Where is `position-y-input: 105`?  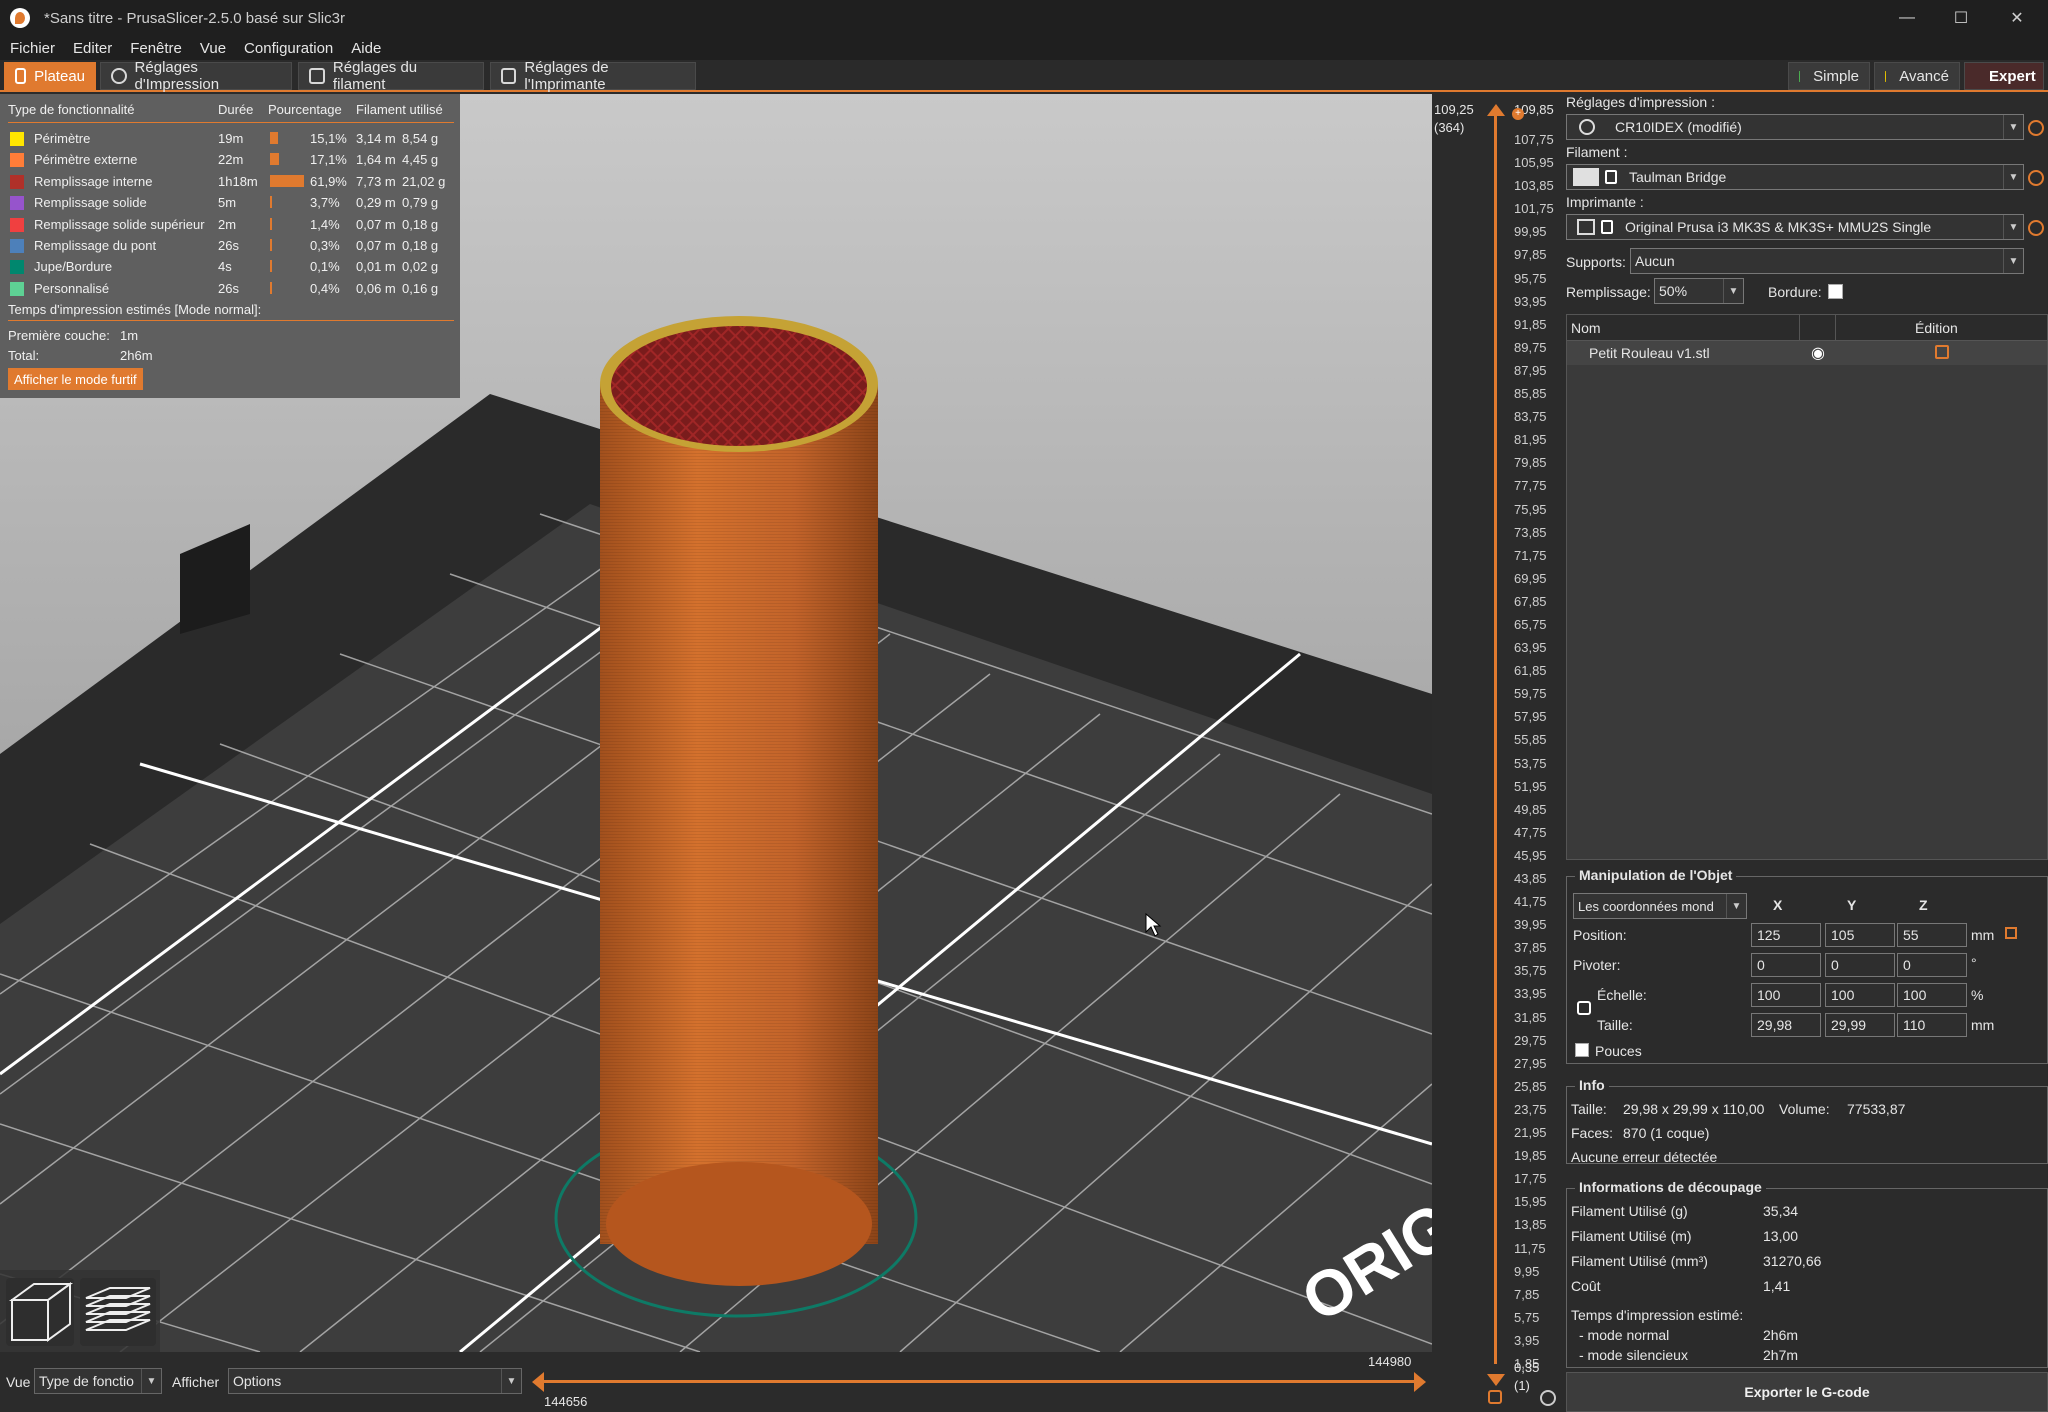 position-y-input: 105 is located at coordinates (1860, 935).